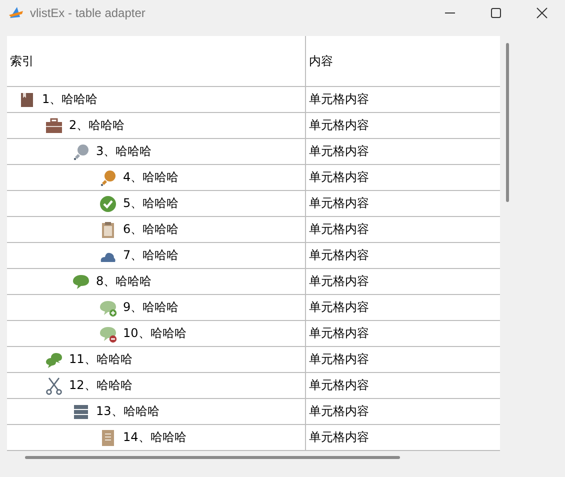 The image size is (565, 477). Describe the element at coordinates (108, 229) in the screenshot. I see `clipboard-icon` at that location.